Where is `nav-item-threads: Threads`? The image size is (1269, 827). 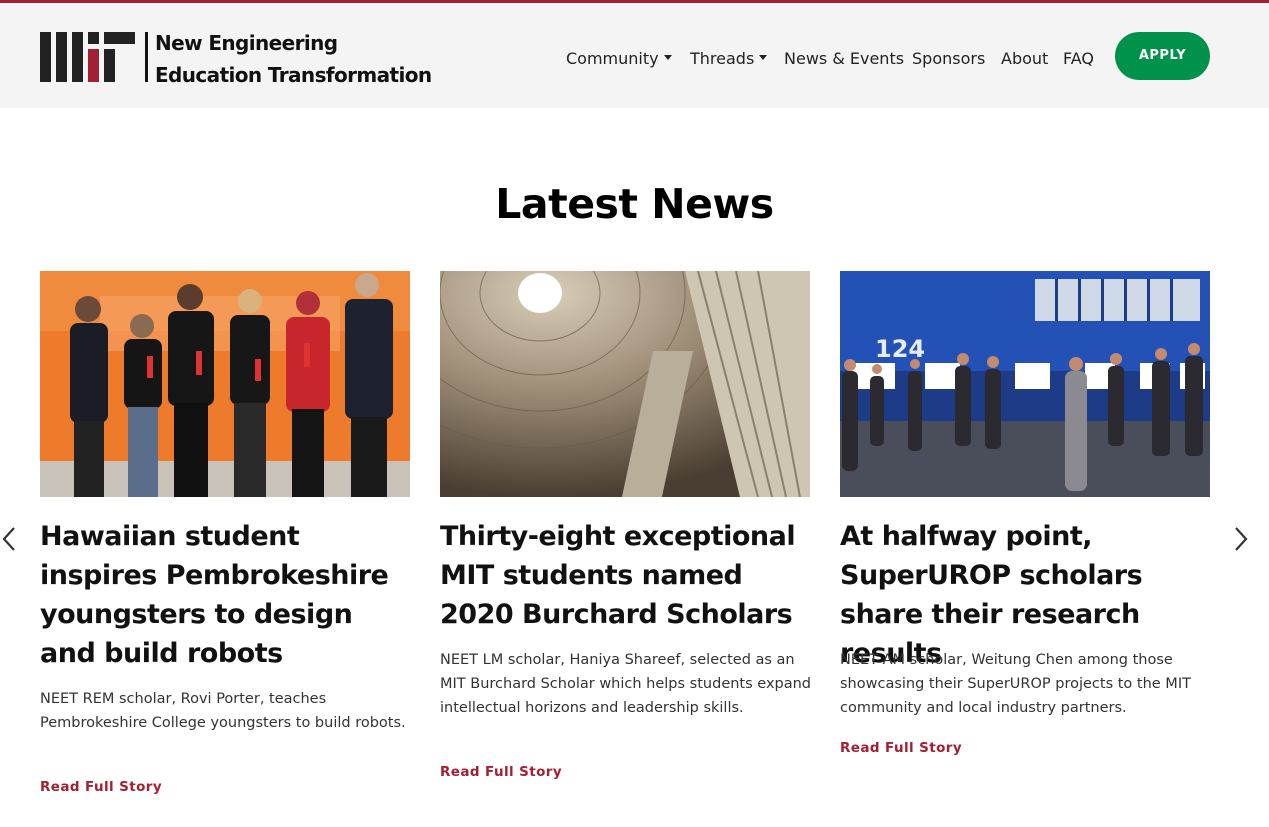
nav-item-threads: Threads is located at coordinates (729, 59).